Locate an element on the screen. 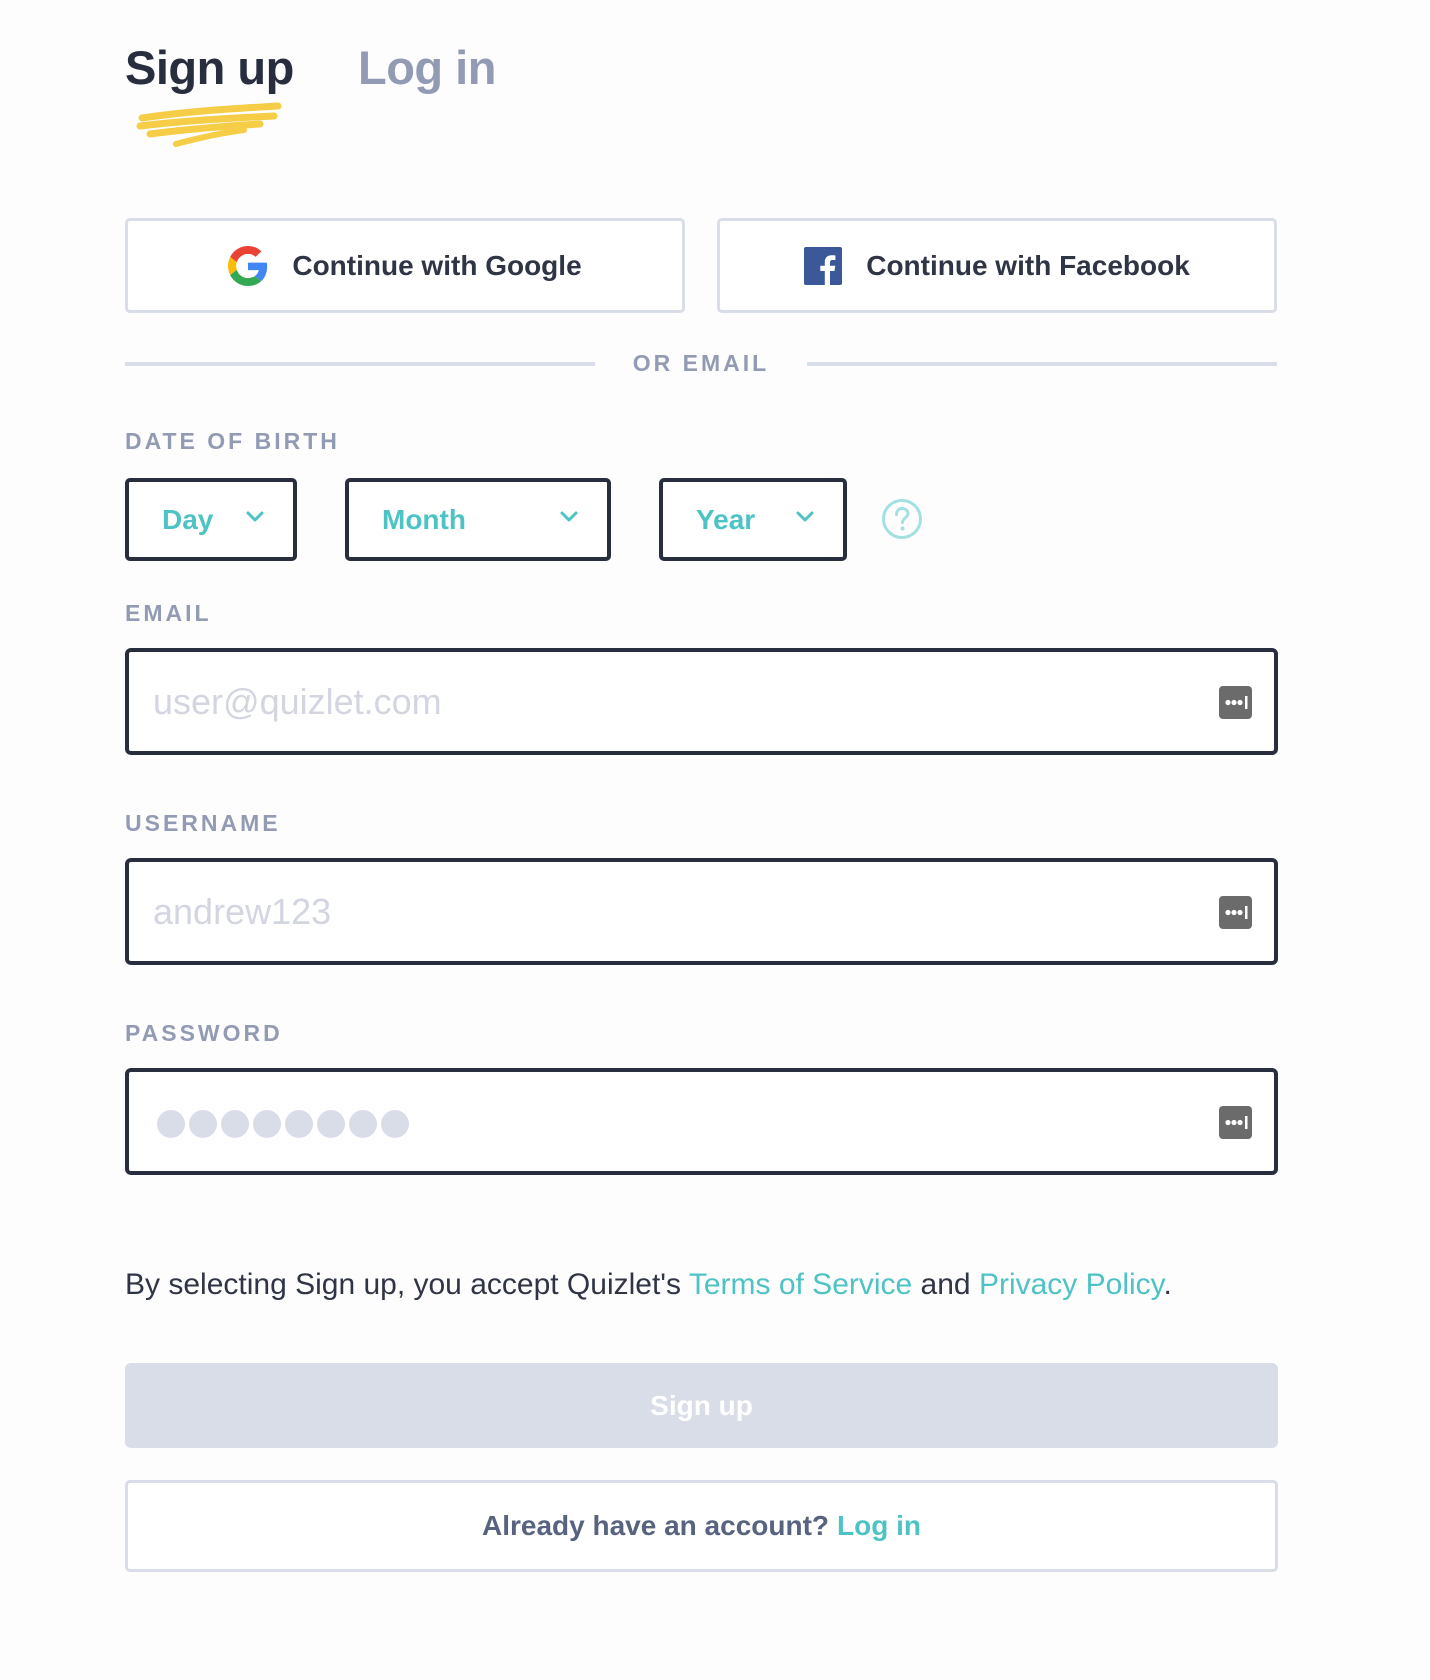 The height and width of the screenshot is (1680, 1430). tab-log-in: Log in is located at coordinates (427, 67).